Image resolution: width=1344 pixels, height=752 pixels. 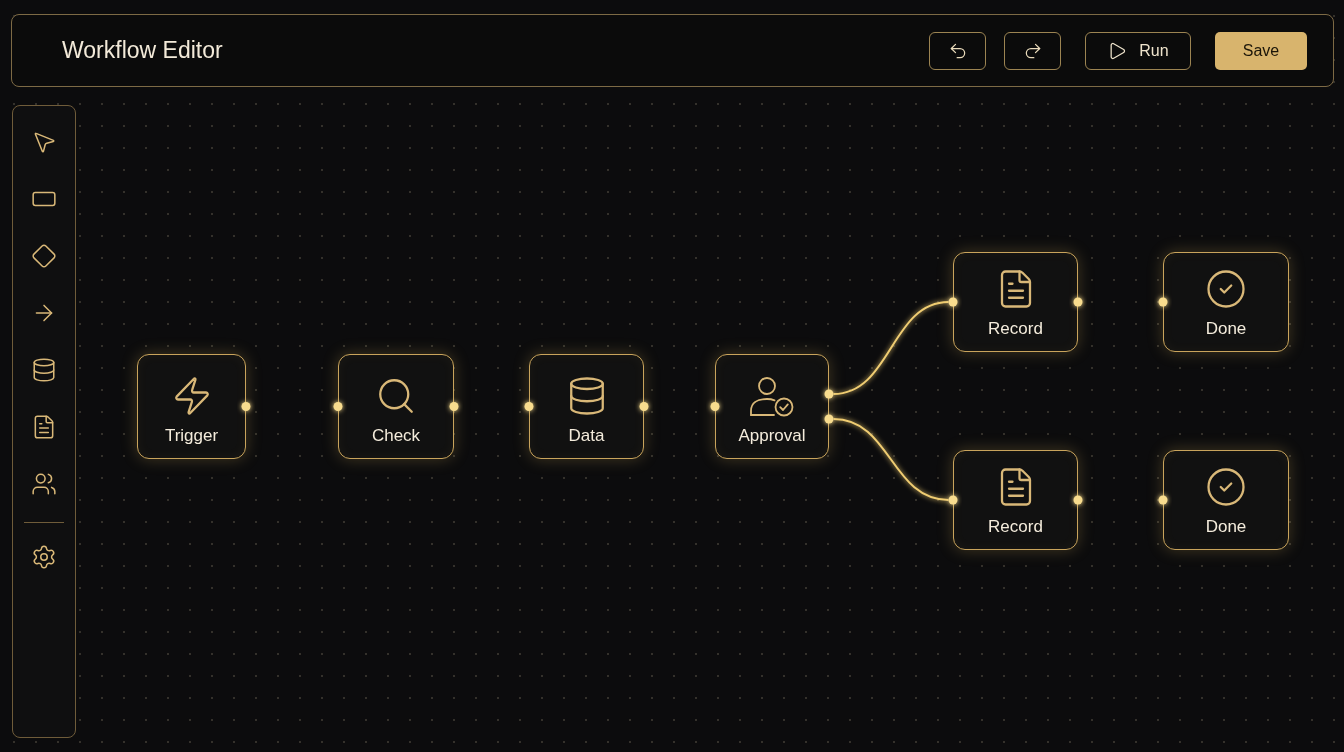 What do you see at coordinates (586, 406) in the screenshot?
I see `workflow-node: Data` at bounding box center [586, 406].